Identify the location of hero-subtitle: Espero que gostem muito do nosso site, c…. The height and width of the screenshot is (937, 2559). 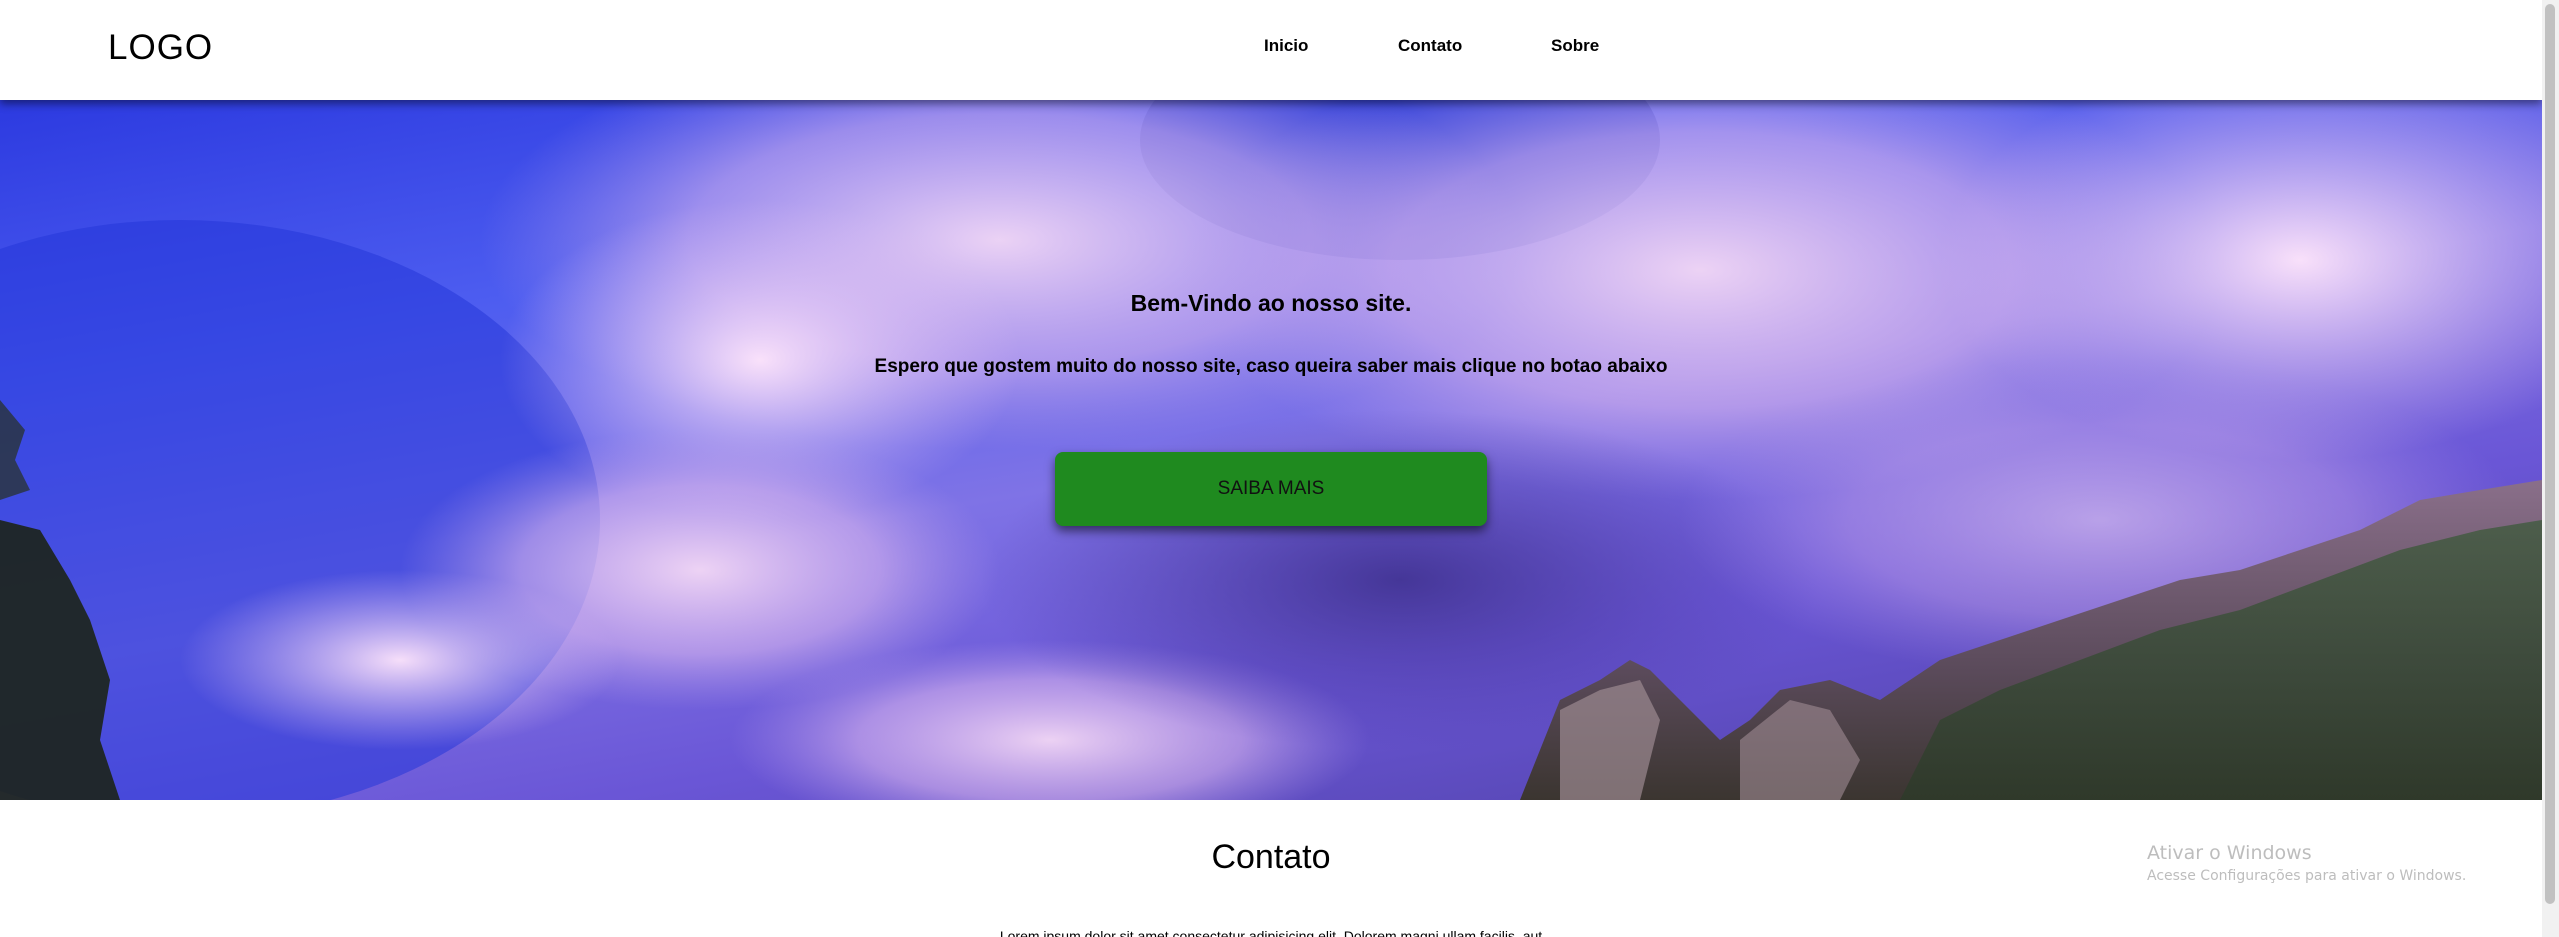
(1271, 366).